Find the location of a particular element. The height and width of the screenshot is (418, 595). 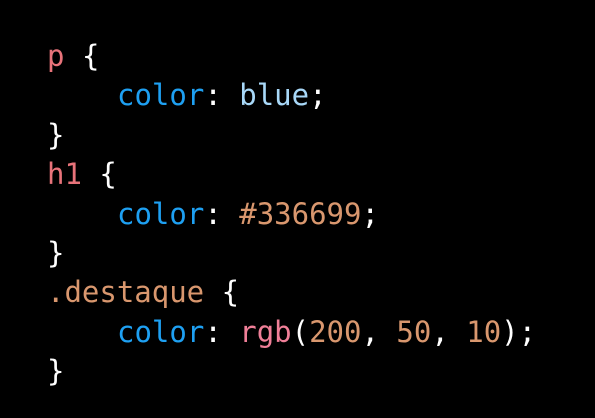

code-line: p { is located at coordinates (291, 56).